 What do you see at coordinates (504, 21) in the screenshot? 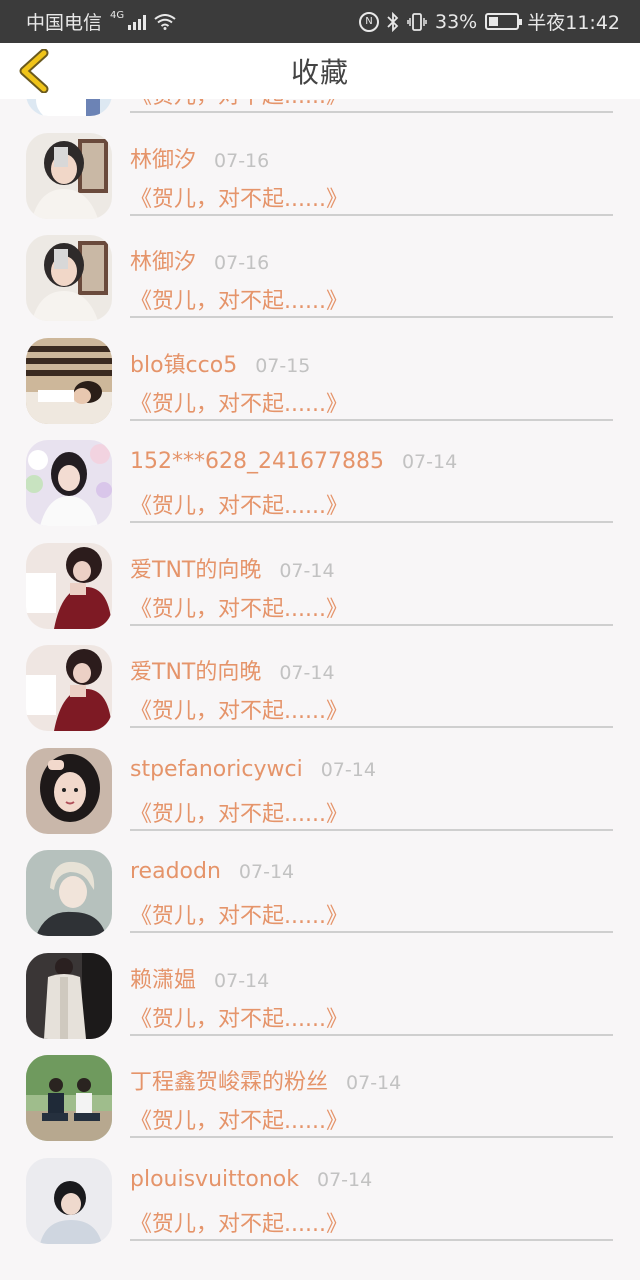
I see `battery-icon` at bounding box center [504, 21].